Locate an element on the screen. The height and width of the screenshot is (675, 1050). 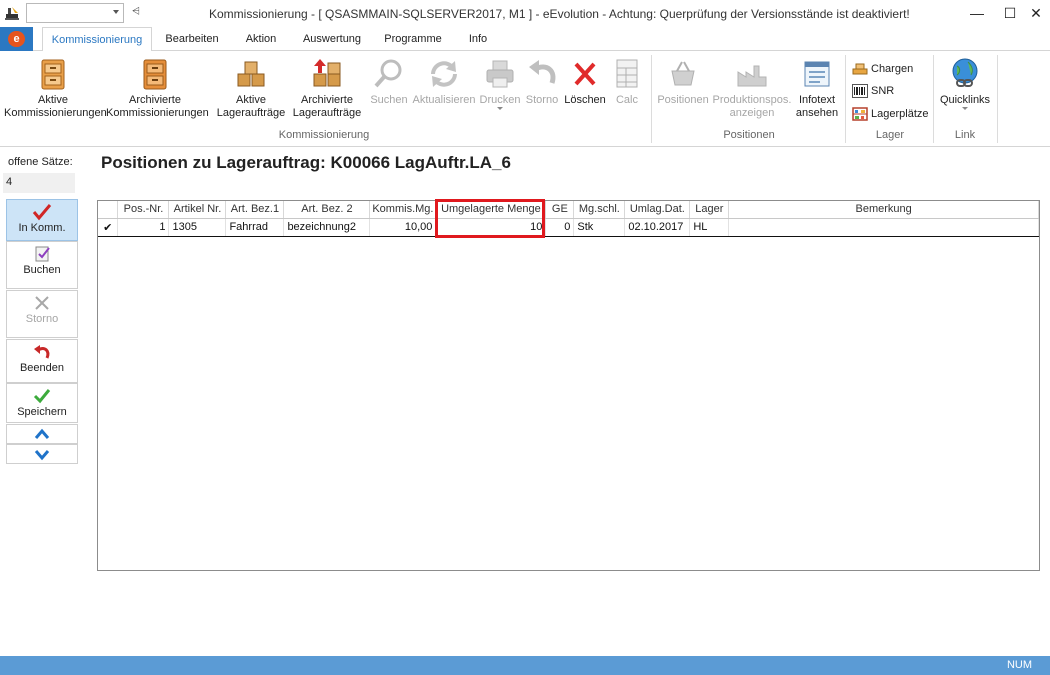
close-button: ✕ is located at coordinates (1036, 13).